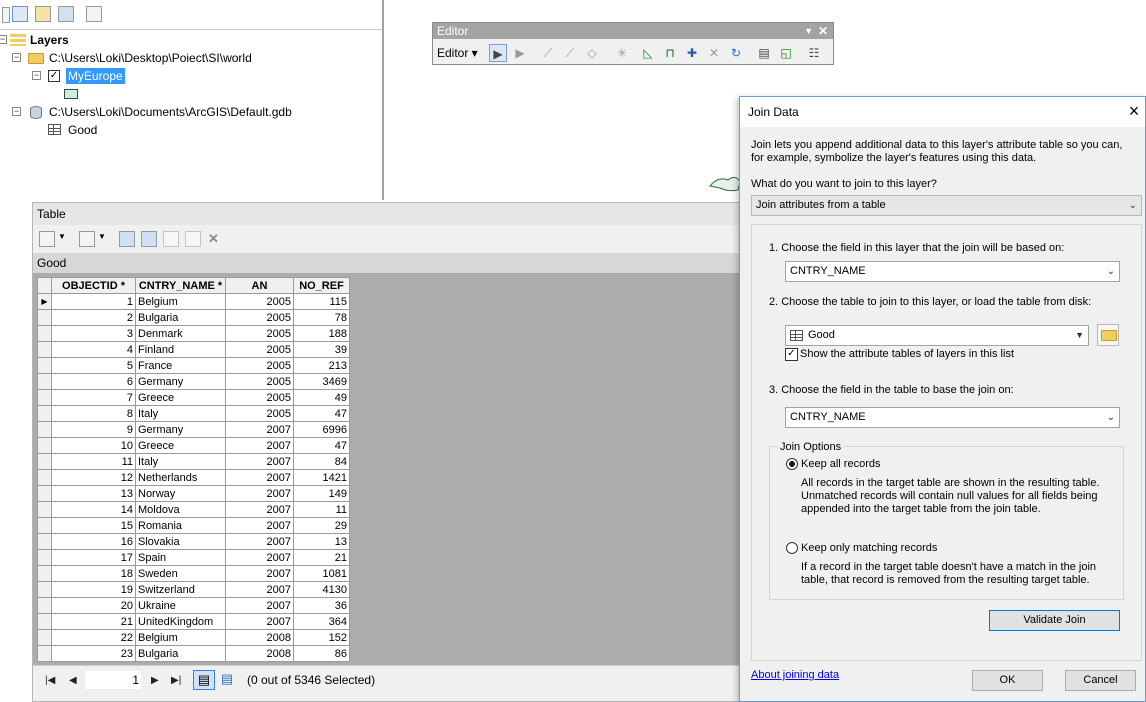 Image resolution: width=1146 pixels, height=702 pixels. I want to click on objectid-cell: 18, so click(93, 573).